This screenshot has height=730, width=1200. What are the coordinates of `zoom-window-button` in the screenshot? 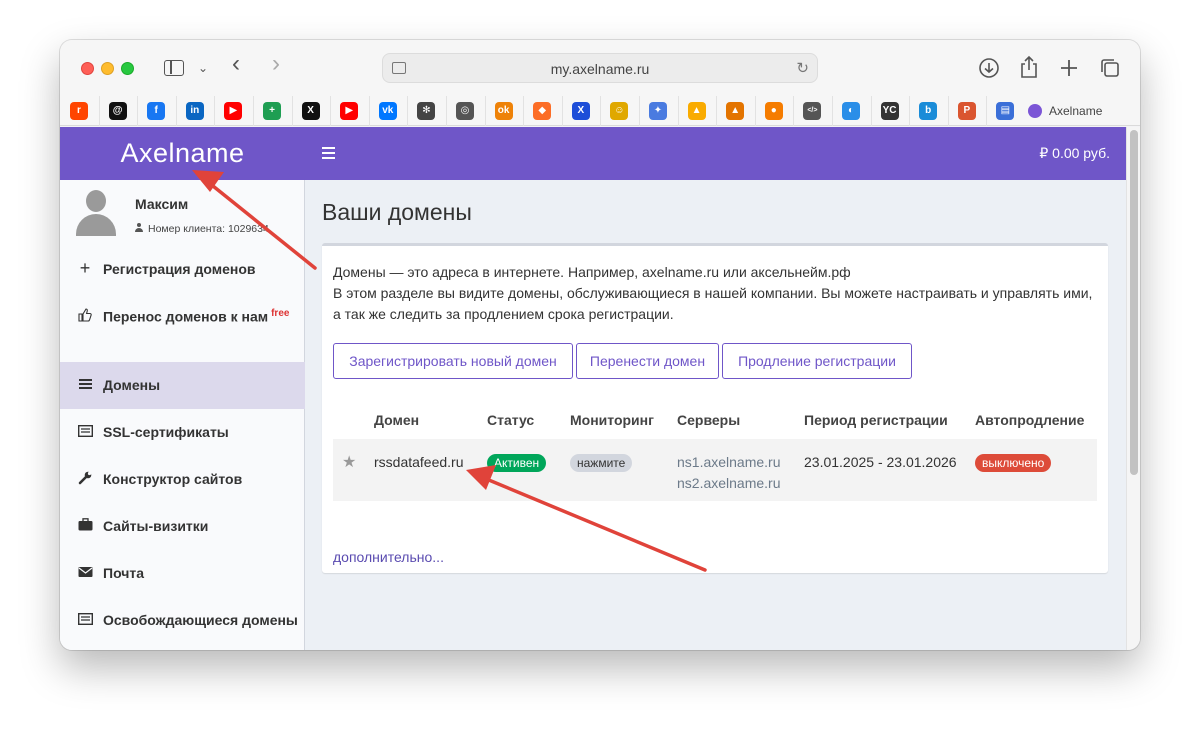 It's located at (127, 68).